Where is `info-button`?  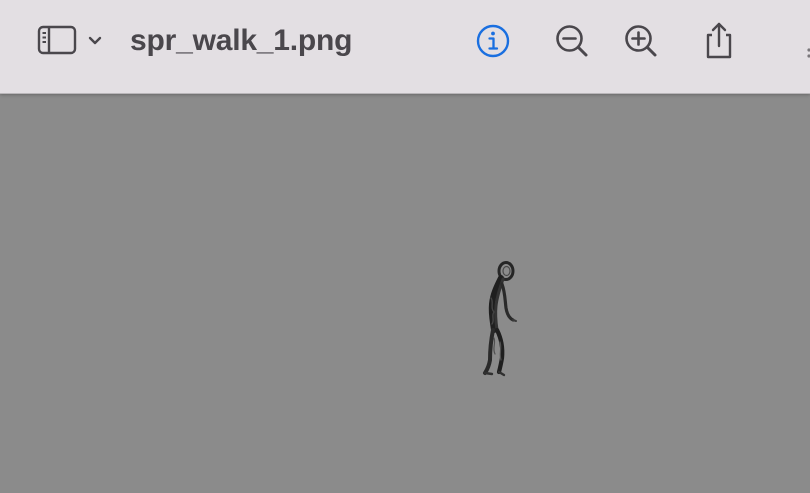
info-button is located at coordinates (493, 42).